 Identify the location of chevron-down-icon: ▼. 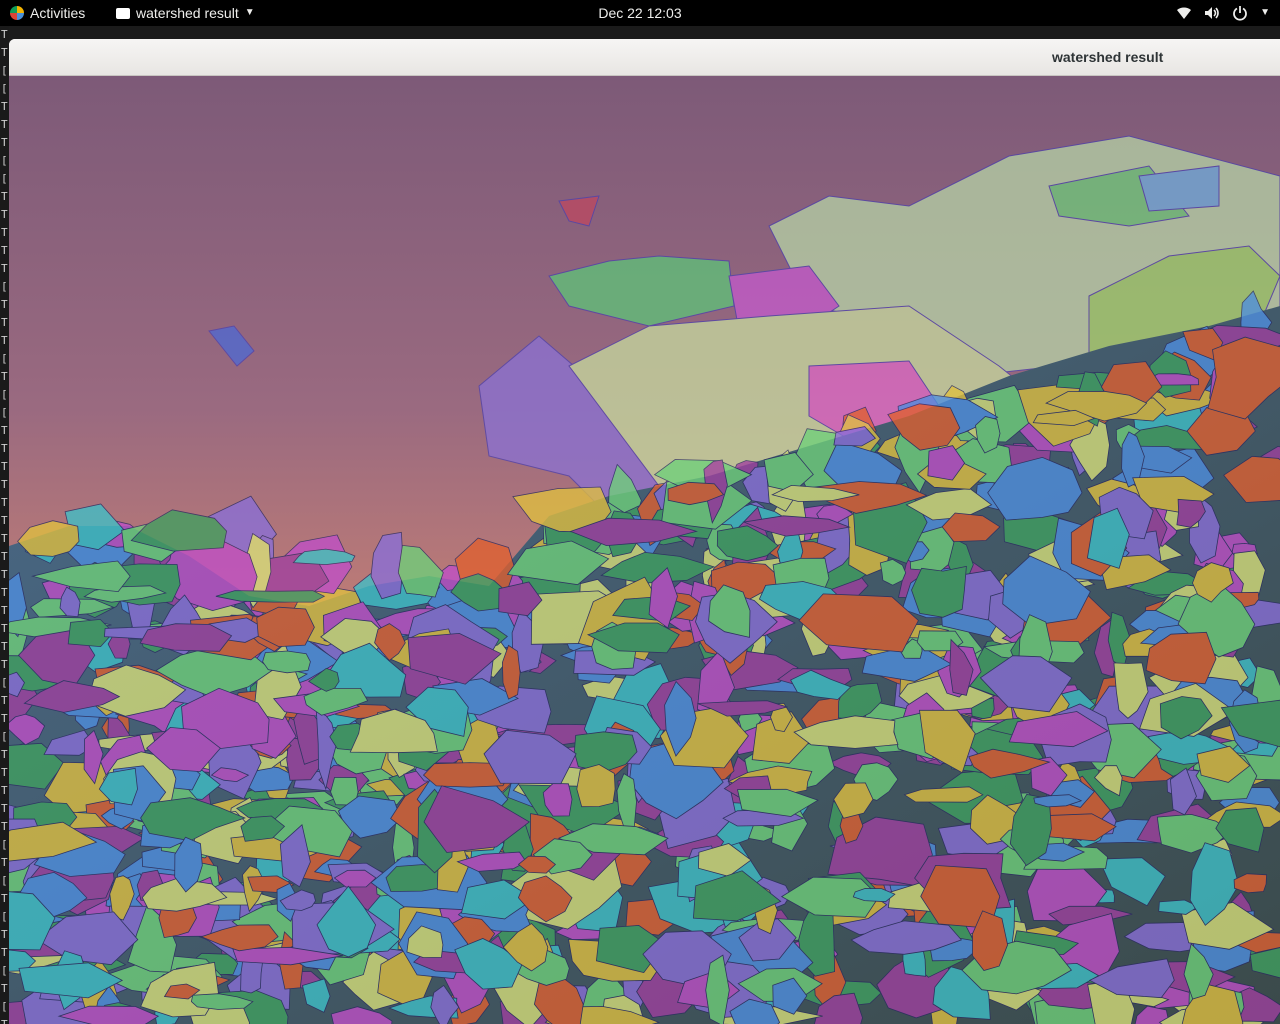
(1265, 12).